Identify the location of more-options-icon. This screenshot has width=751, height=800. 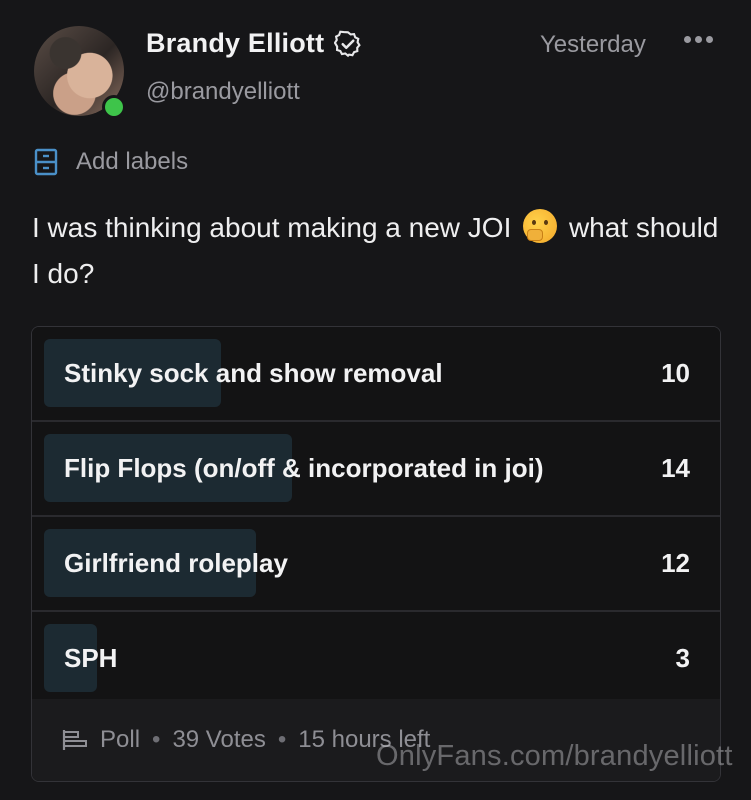
(698, 39).